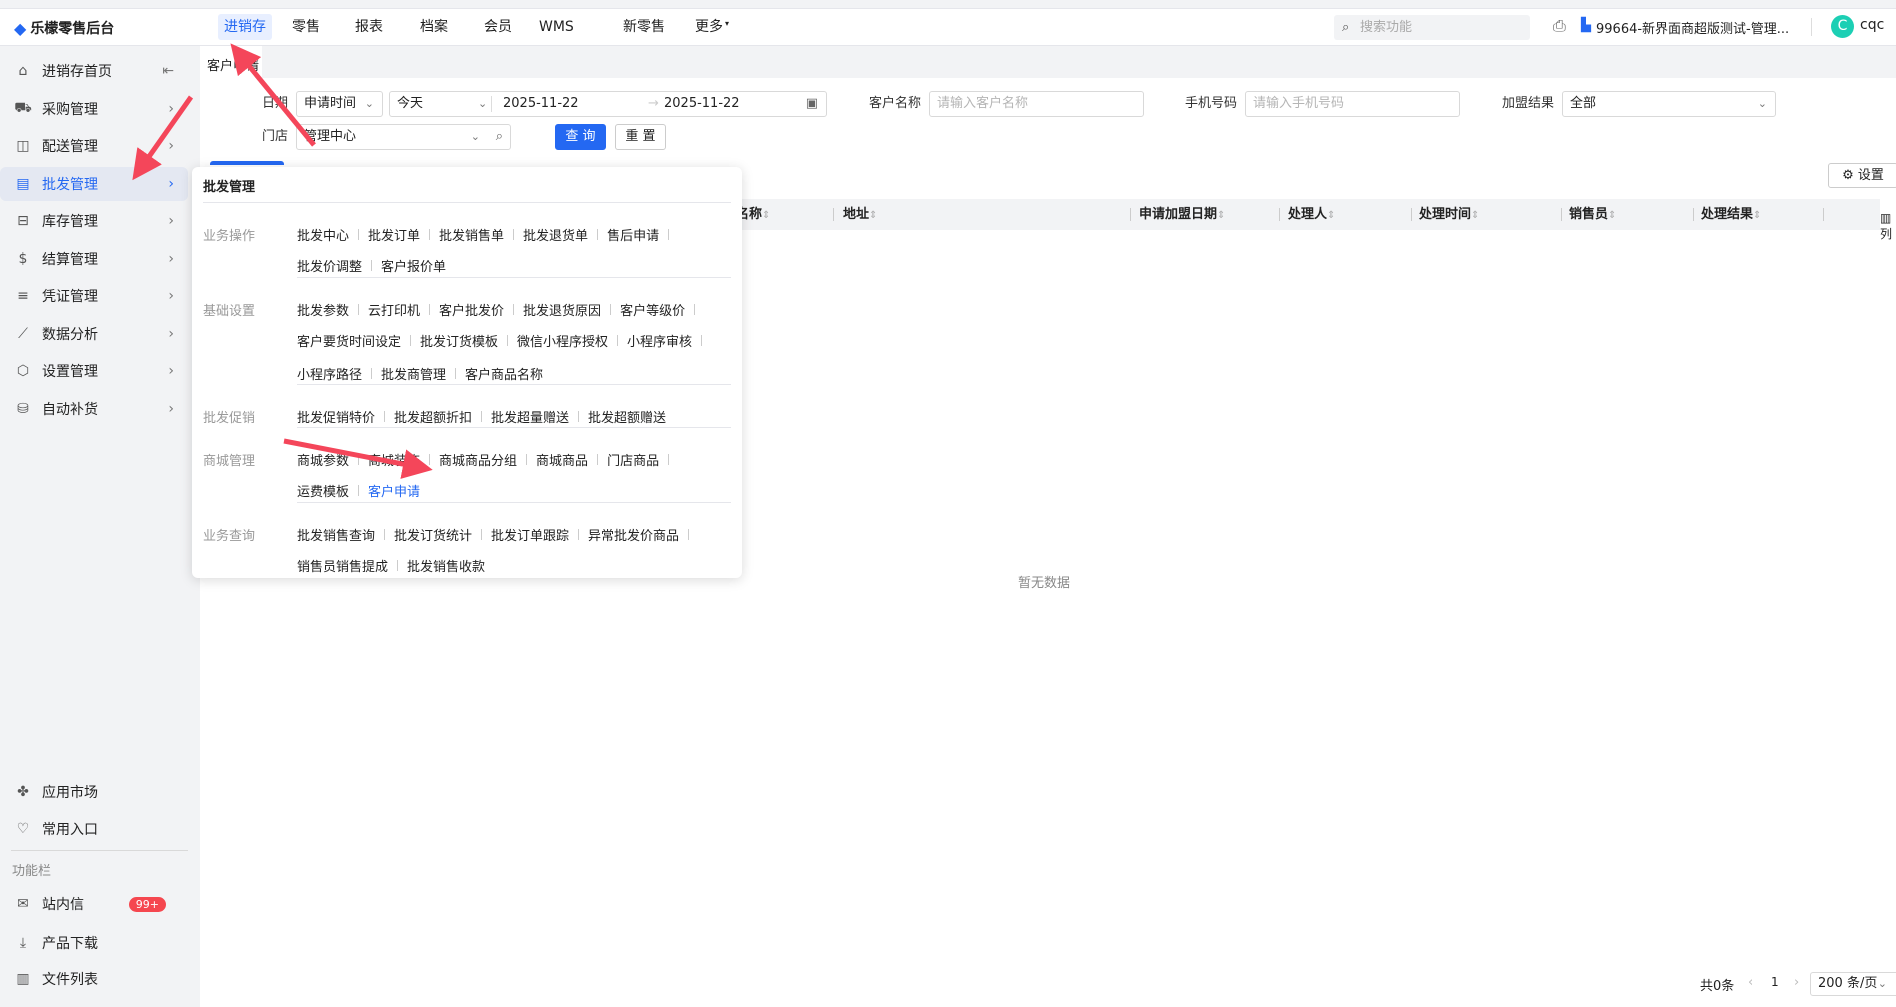 The width and height of the screenshot is (1896, 1007). I want to click on nav-tab-3: 档案, so click(434, 27).